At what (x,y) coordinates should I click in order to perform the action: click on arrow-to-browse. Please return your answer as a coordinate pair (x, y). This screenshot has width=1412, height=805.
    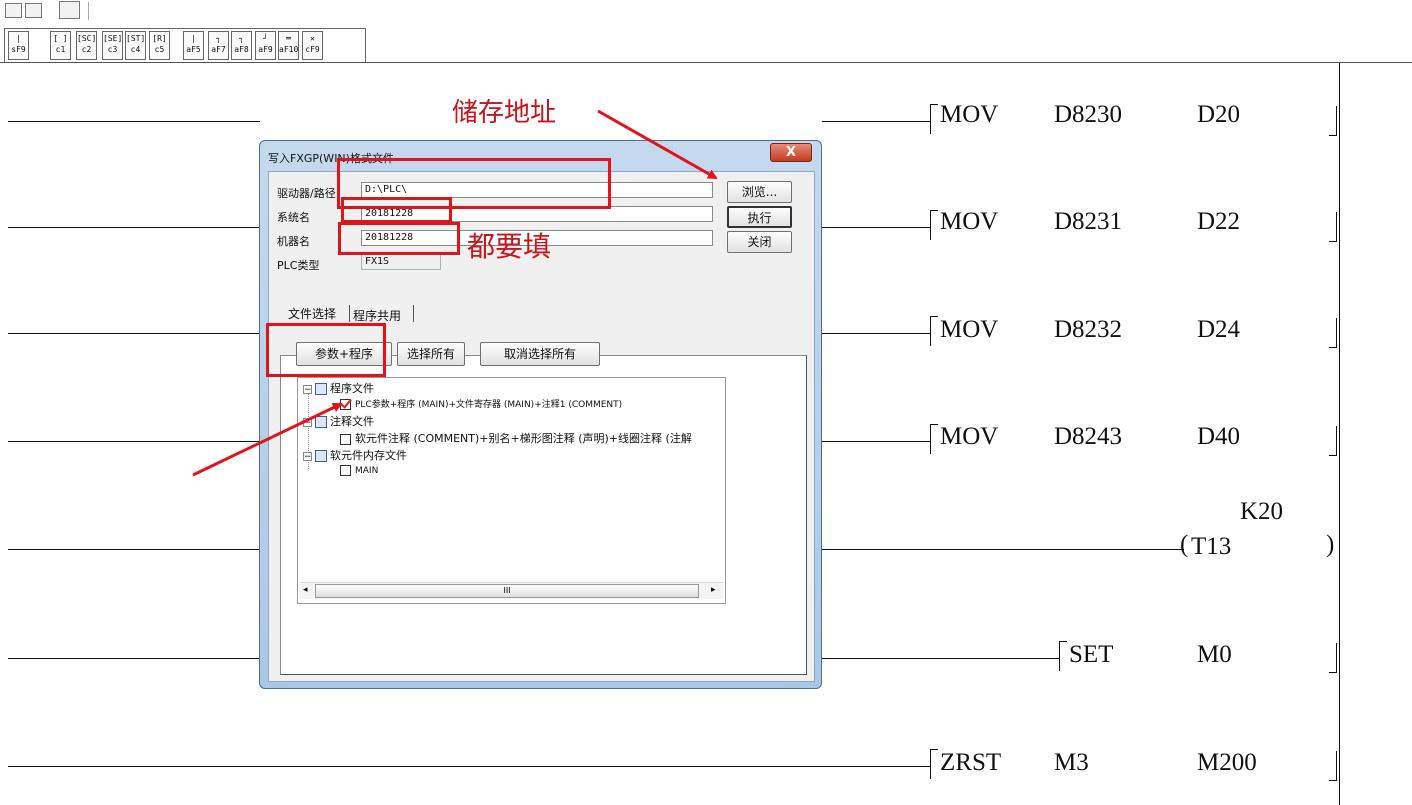
    Looking at the image, I should click on (657, 144).